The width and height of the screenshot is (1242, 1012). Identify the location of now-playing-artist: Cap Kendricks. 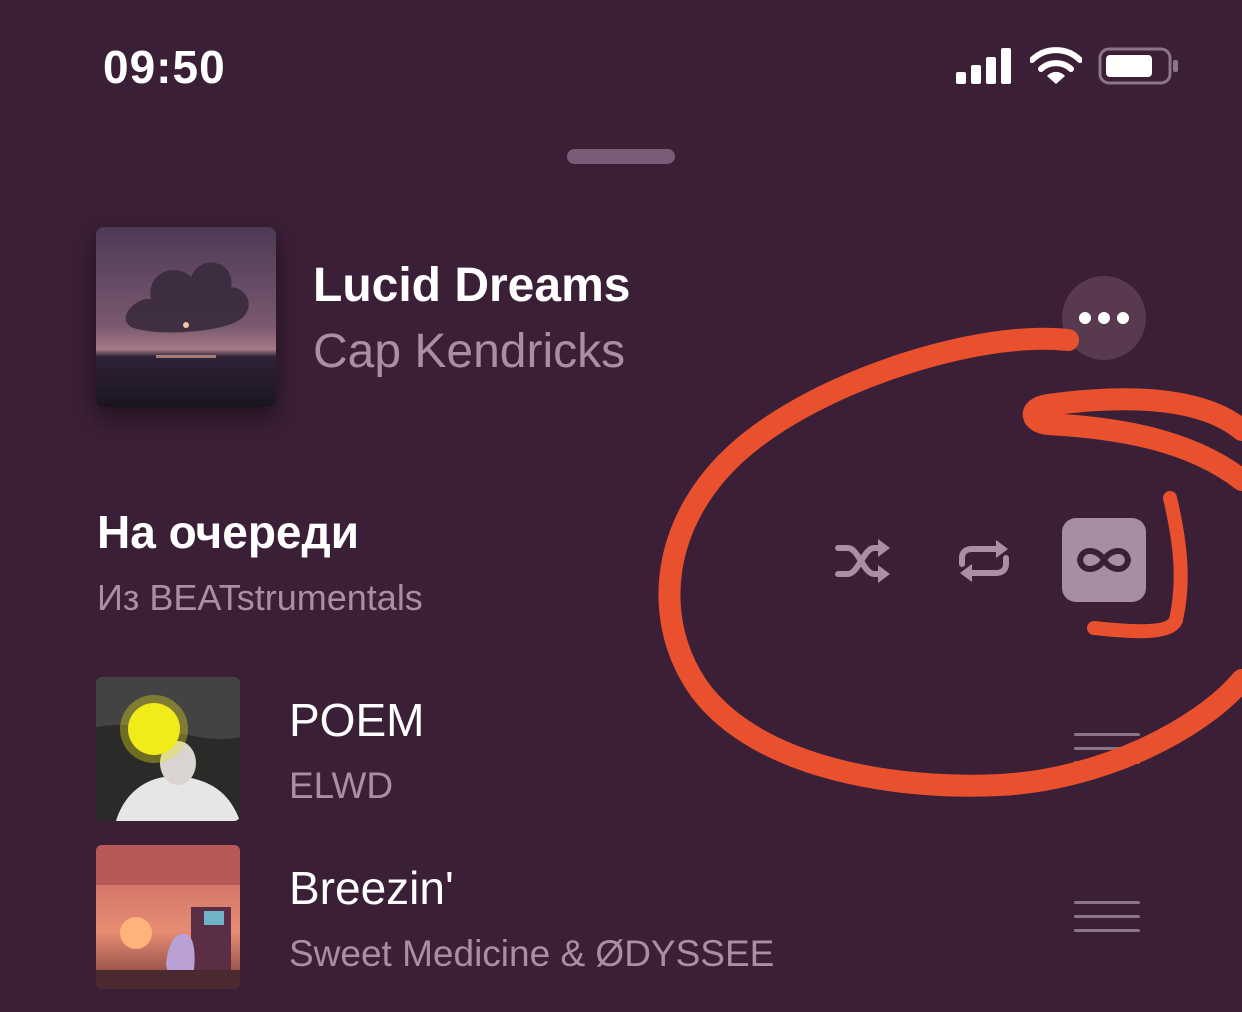
(469, 351).